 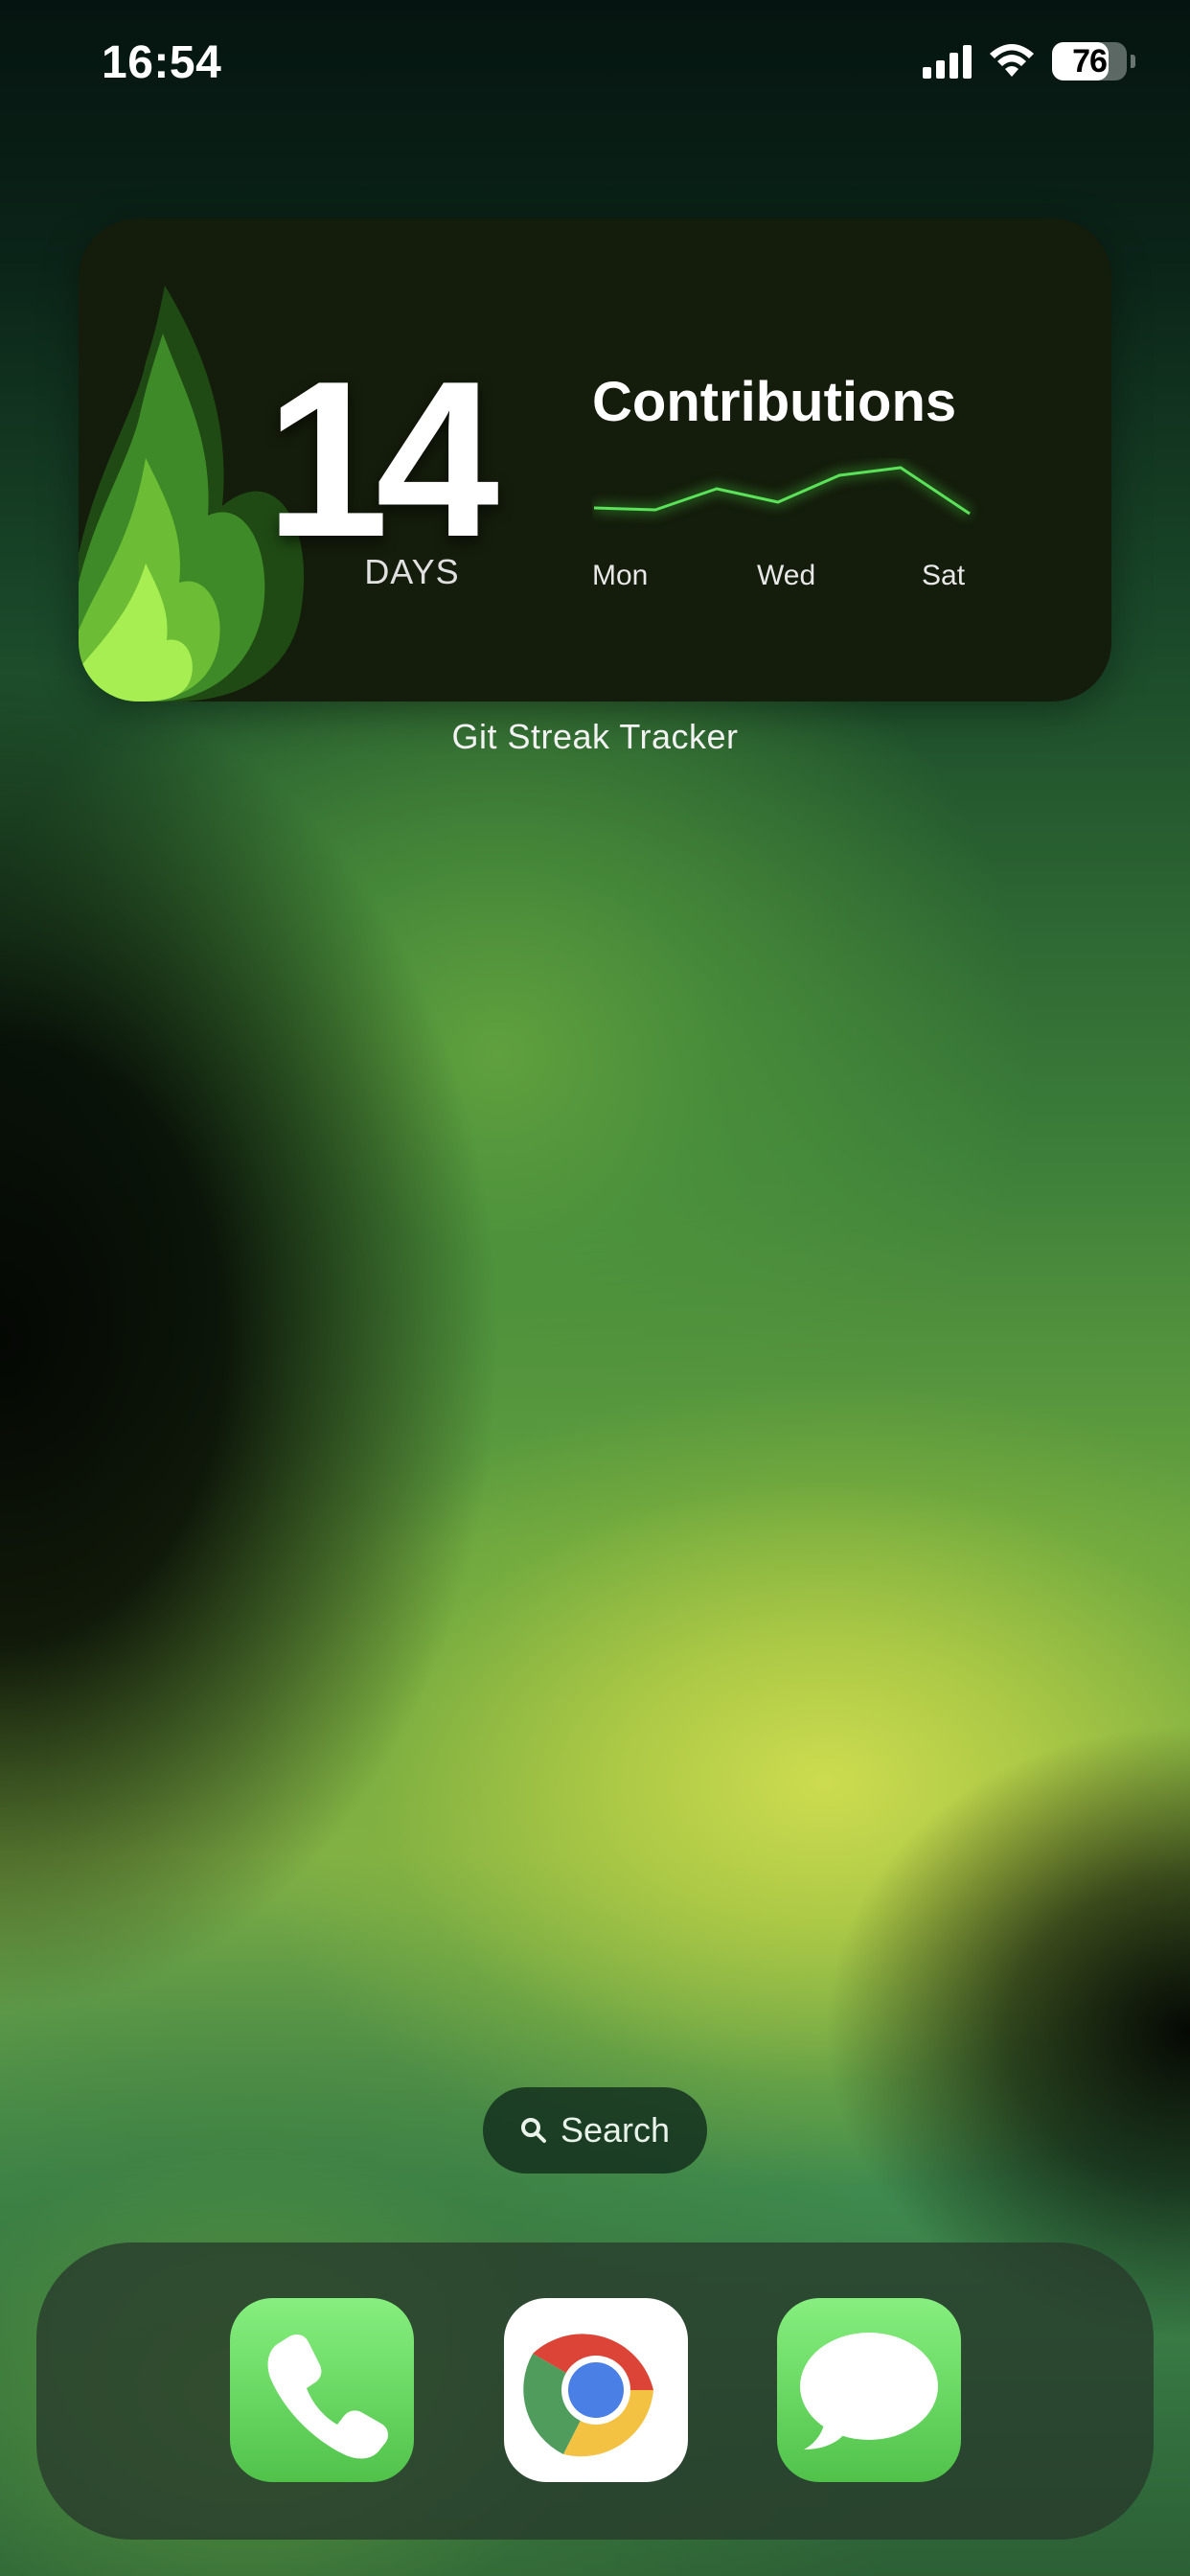 What do you see at coordinates (382, 459) in the screenshot?
I see `streak-count: 14` at bounding box center [382, 459].